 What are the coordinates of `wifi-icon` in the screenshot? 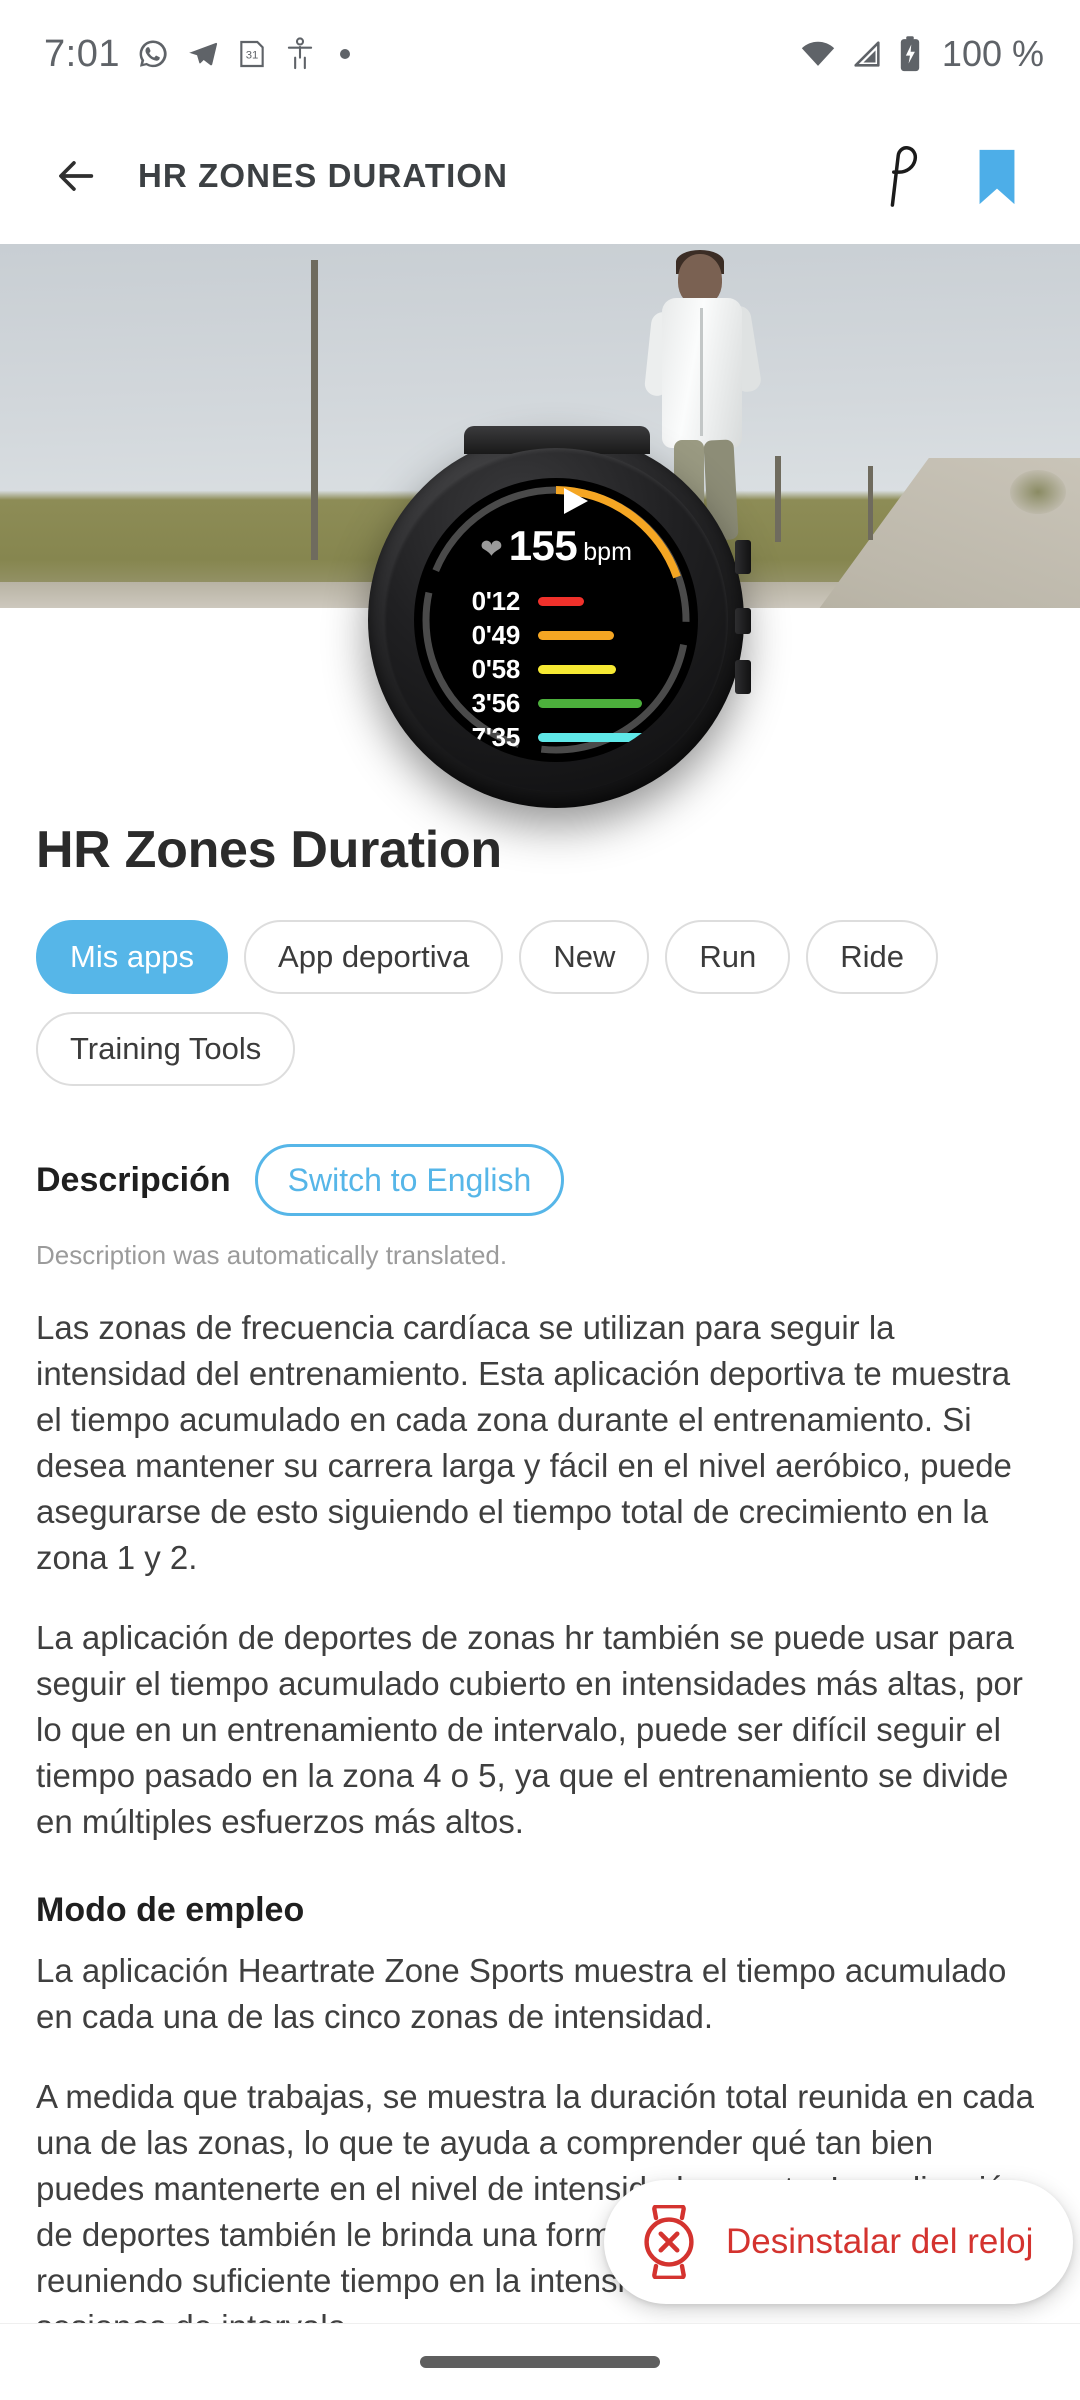 It's located at (818, 53).